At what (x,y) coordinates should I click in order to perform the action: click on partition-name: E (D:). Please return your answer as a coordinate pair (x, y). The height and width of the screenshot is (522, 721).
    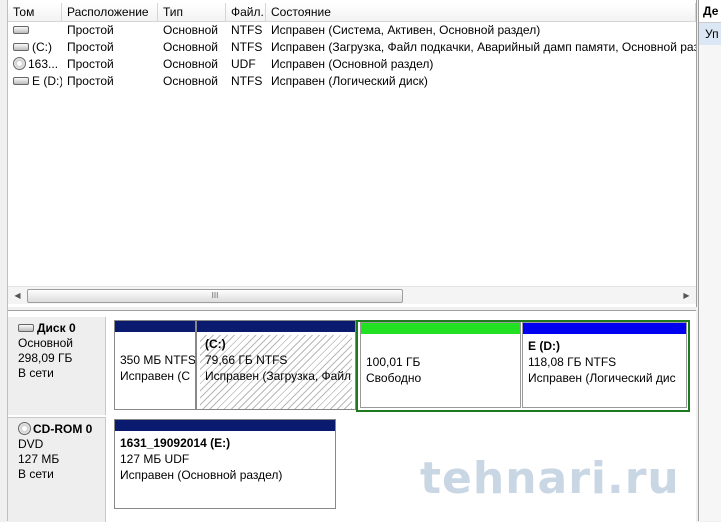
    Looking at the image, I should click on (544, 346).